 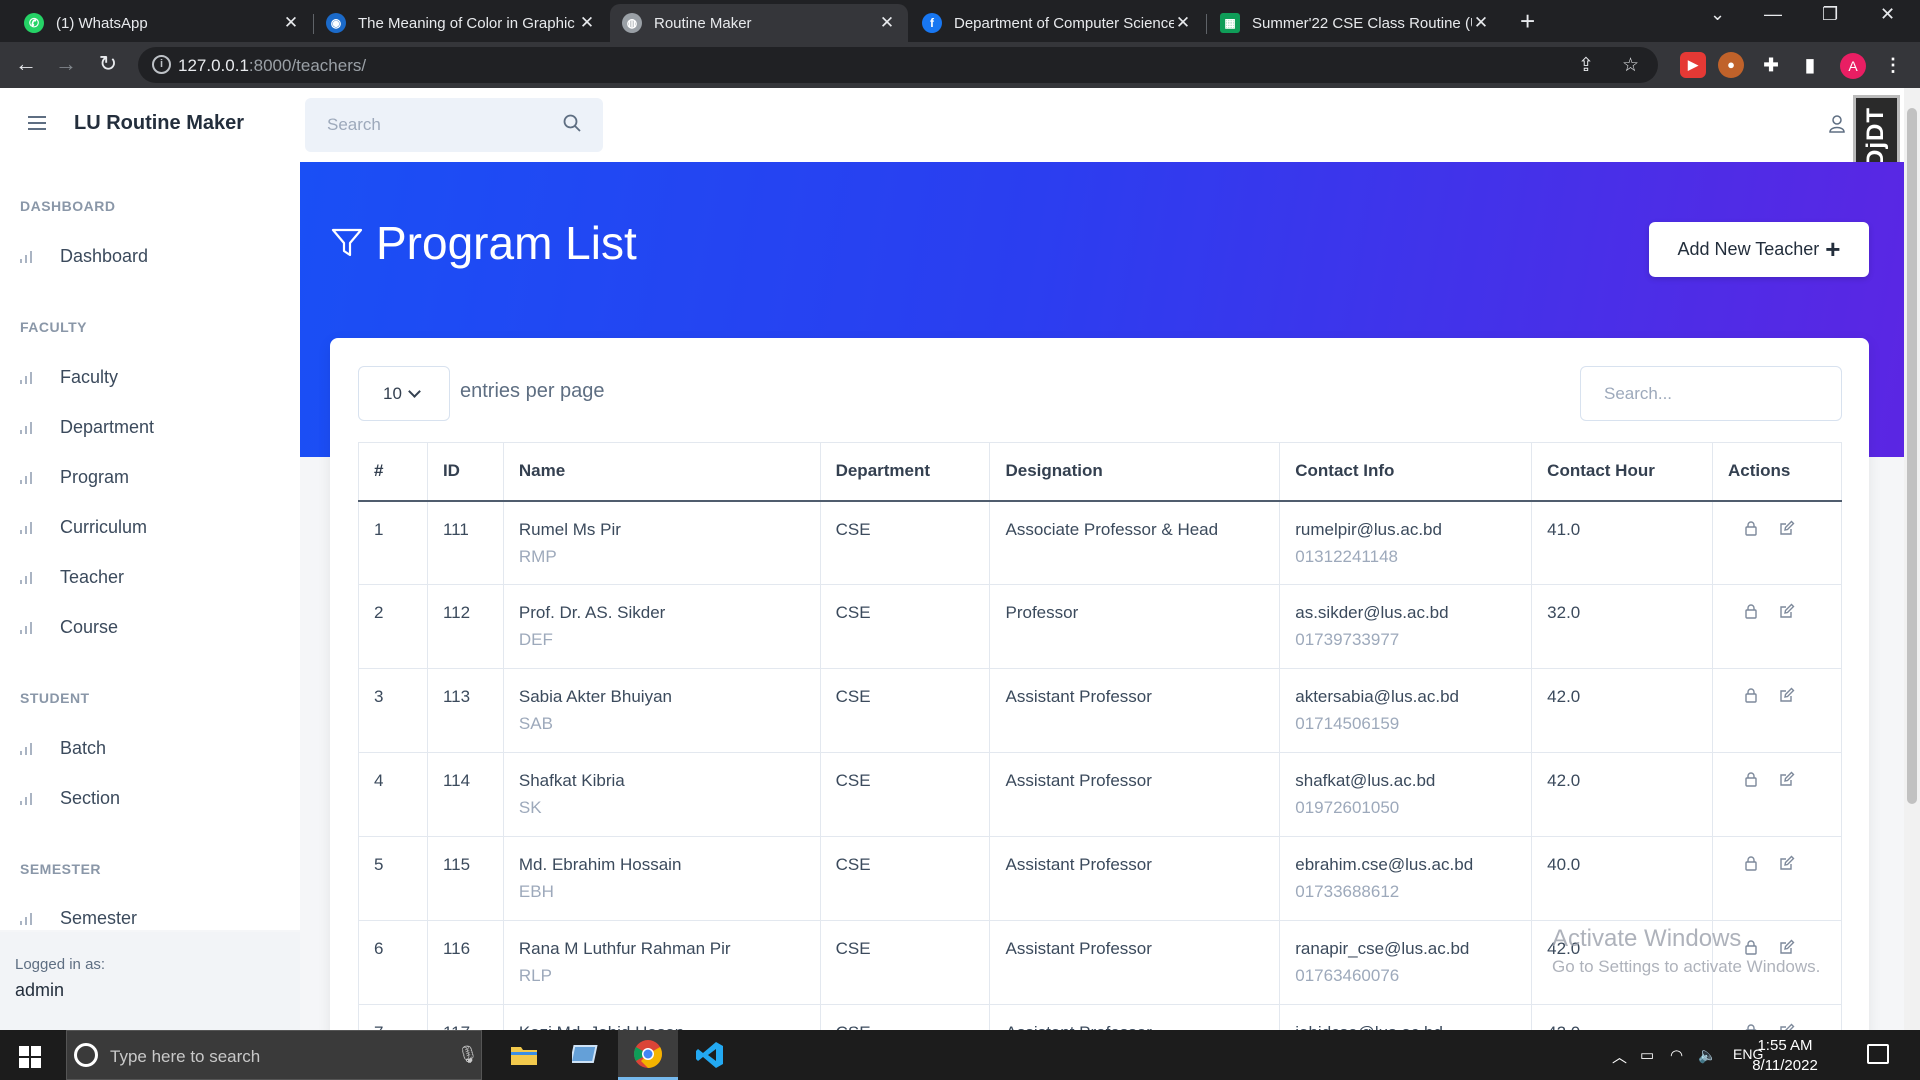 What do you see at coordinates (1711, 393) in the screenshot?
I see `table-search-input` at bounding box center [1711, 393].